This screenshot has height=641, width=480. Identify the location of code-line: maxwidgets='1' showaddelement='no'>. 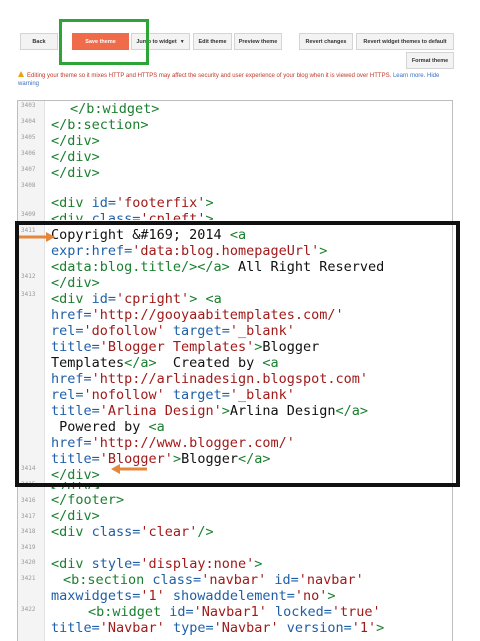
(193, 596).